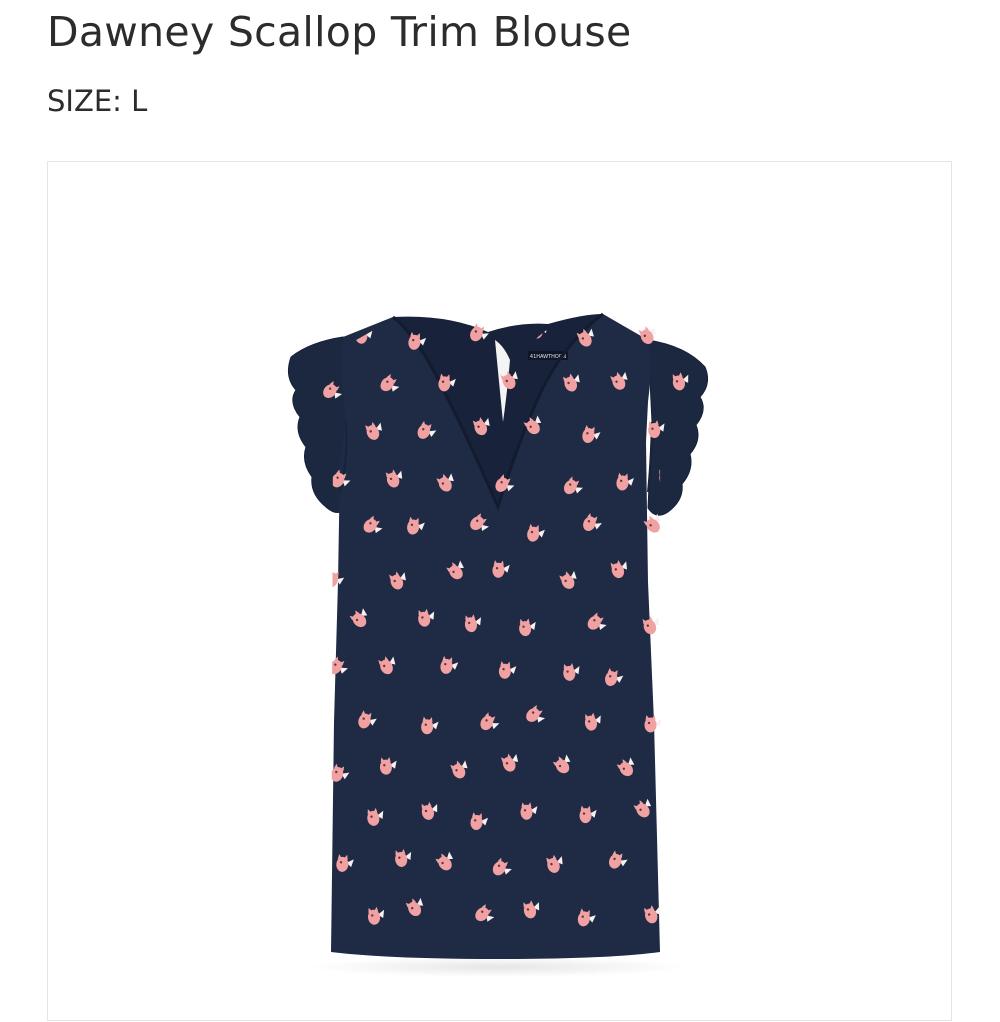 The height and width of the screenshot is (1022, 1000). I want to click on size-value: L, so click(139, 101).